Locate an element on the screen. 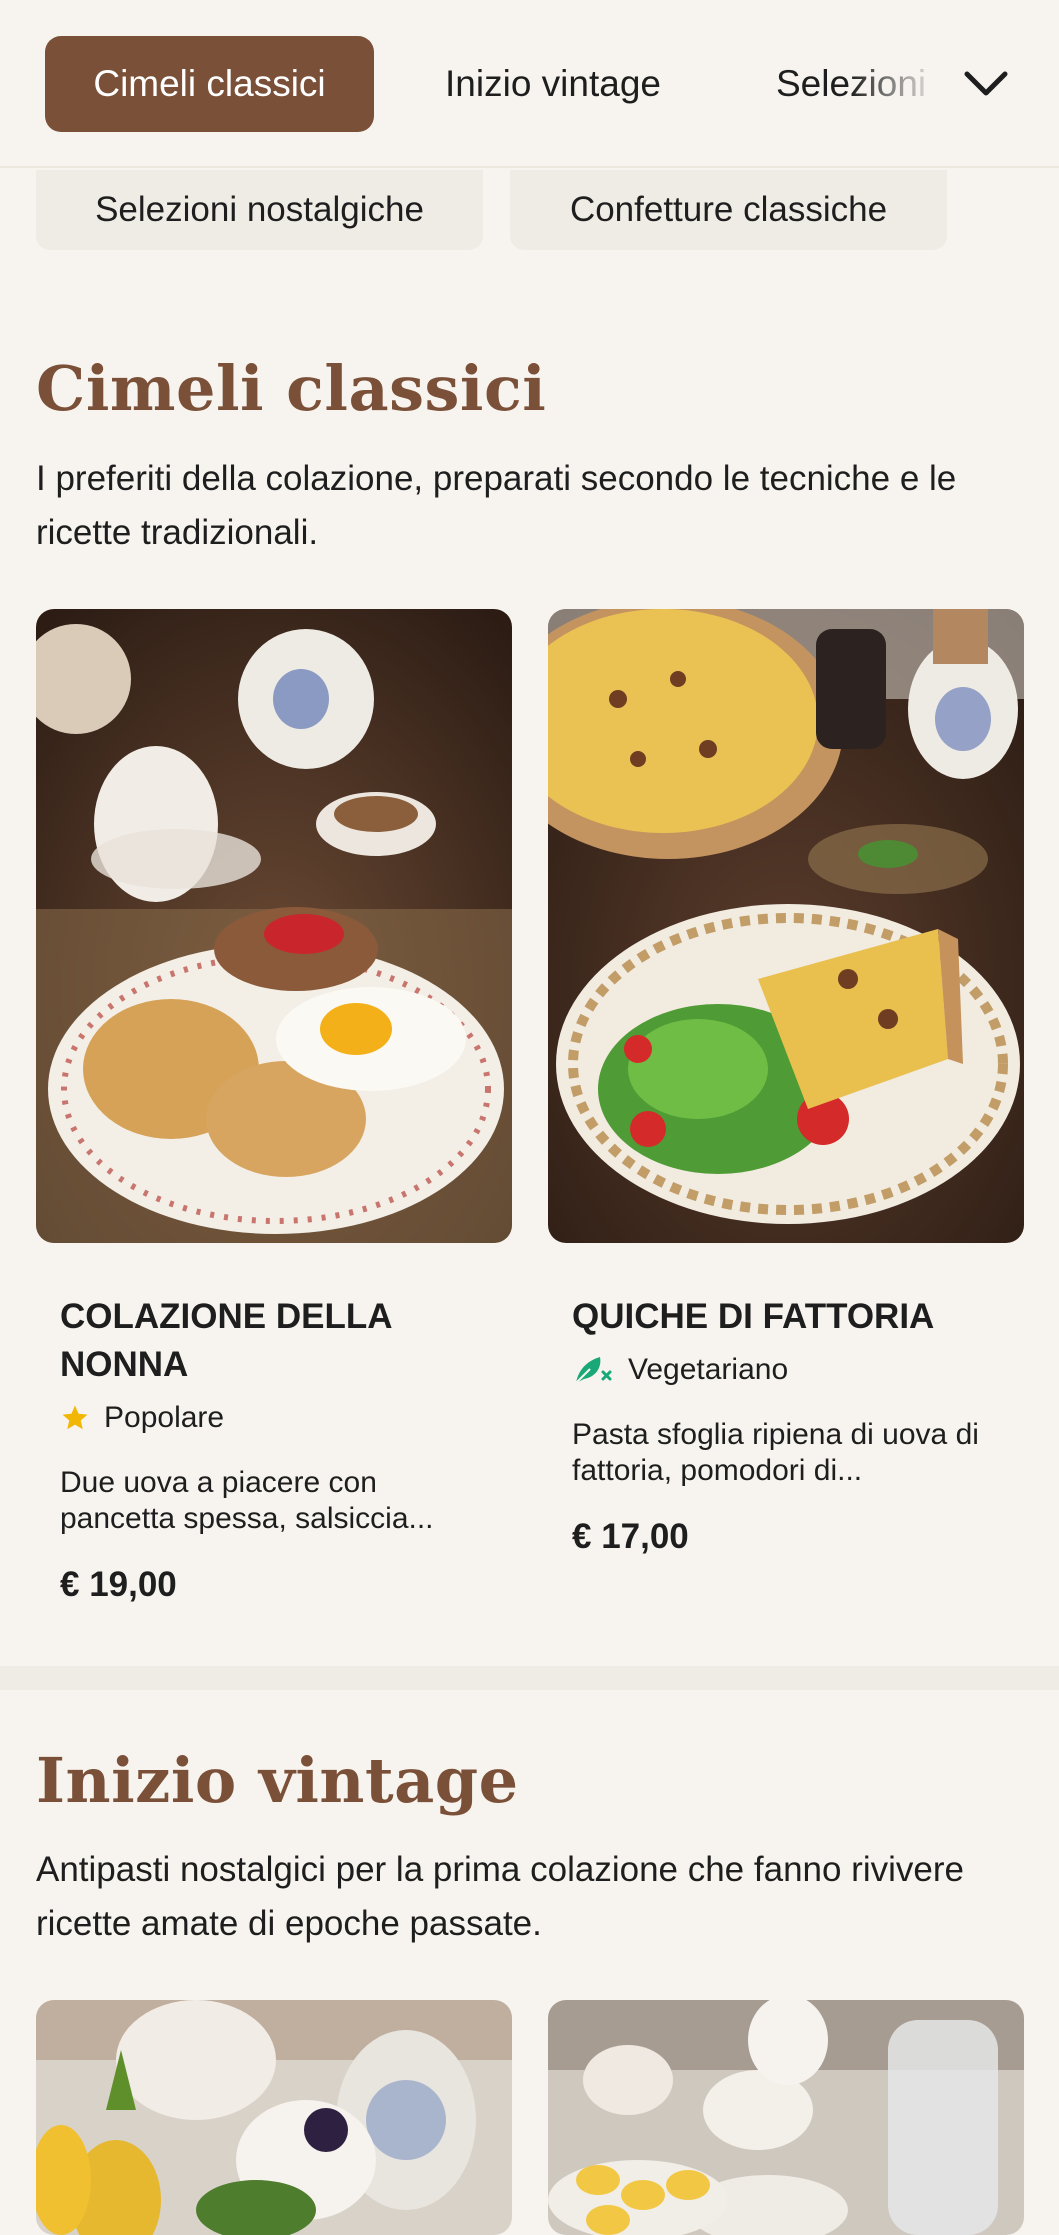 This screenshot has height=2235, width=1059. category-nav: Cimeli classici Inizio vintage Selezioni is located at coordinates (529, 84).